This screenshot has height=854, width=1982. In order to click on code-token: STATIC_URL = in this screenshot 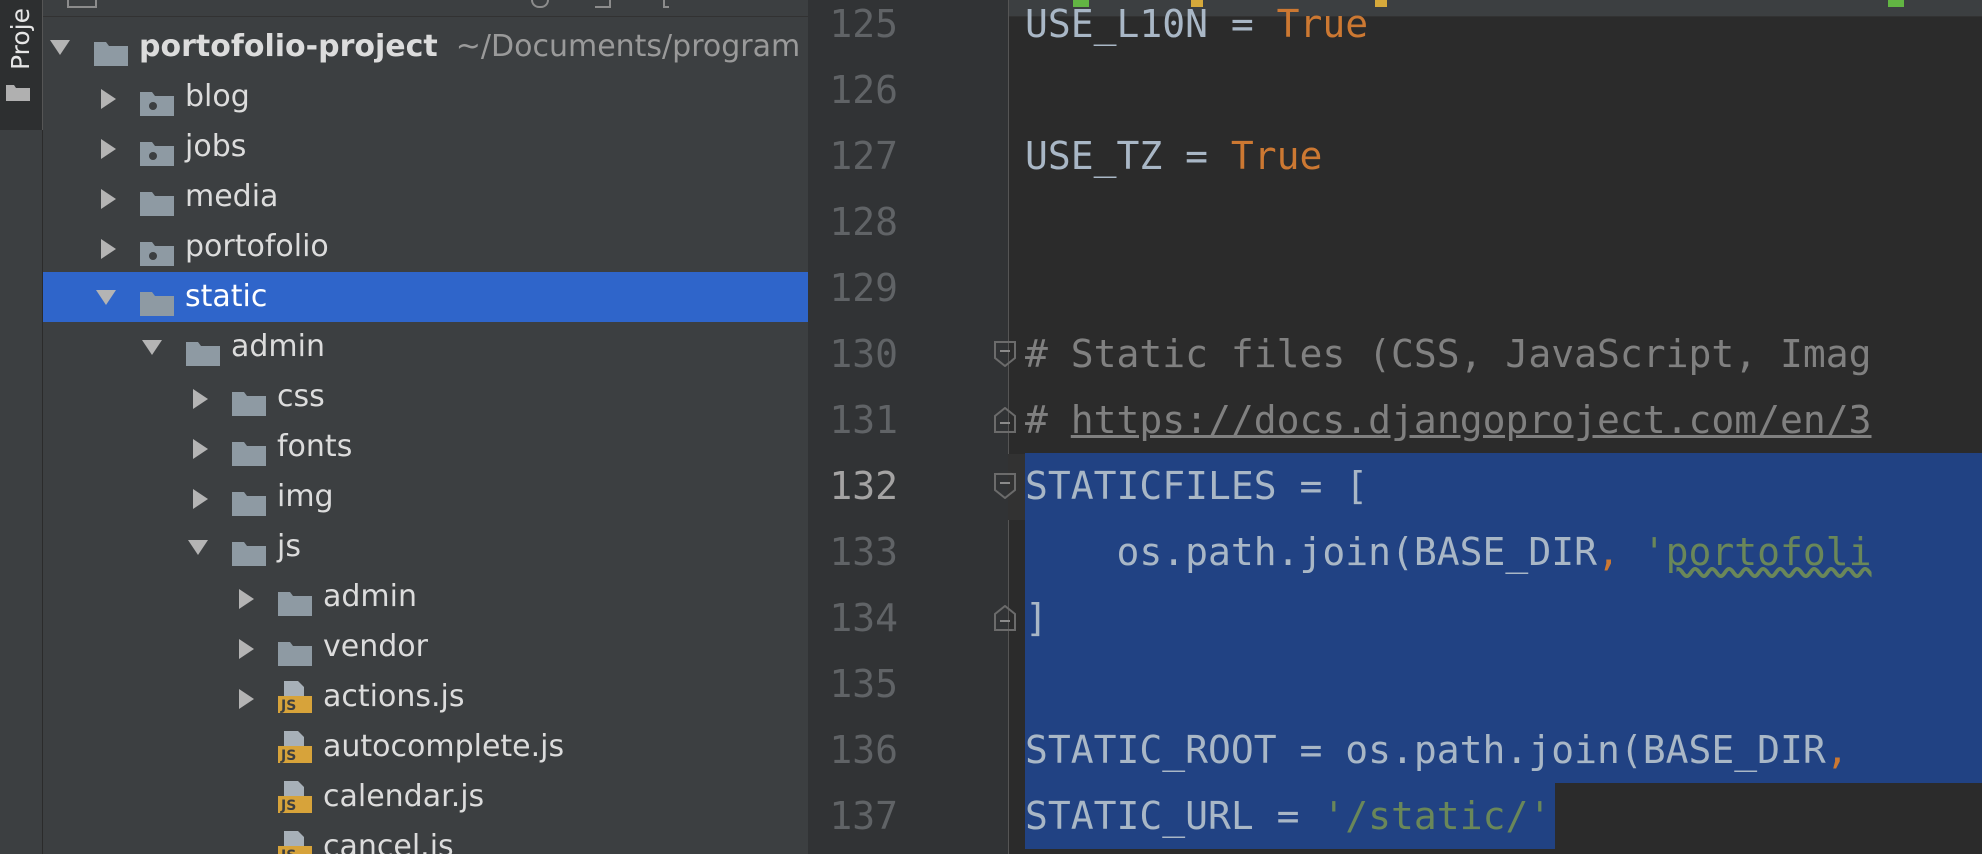, I will do `click(1174, 816)`.